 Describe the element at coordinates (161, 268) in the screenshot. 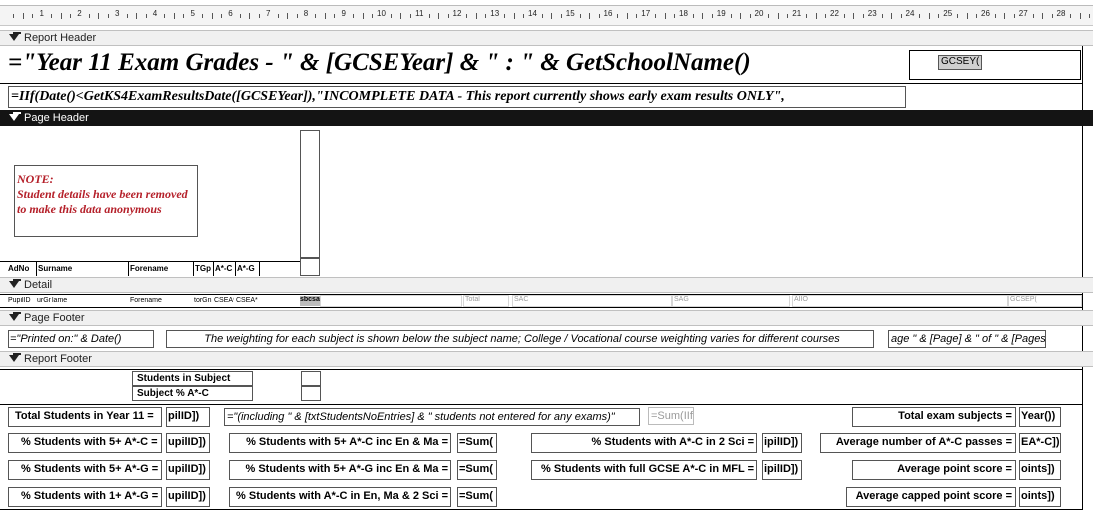

I see `col-forename: Forename` at that location.